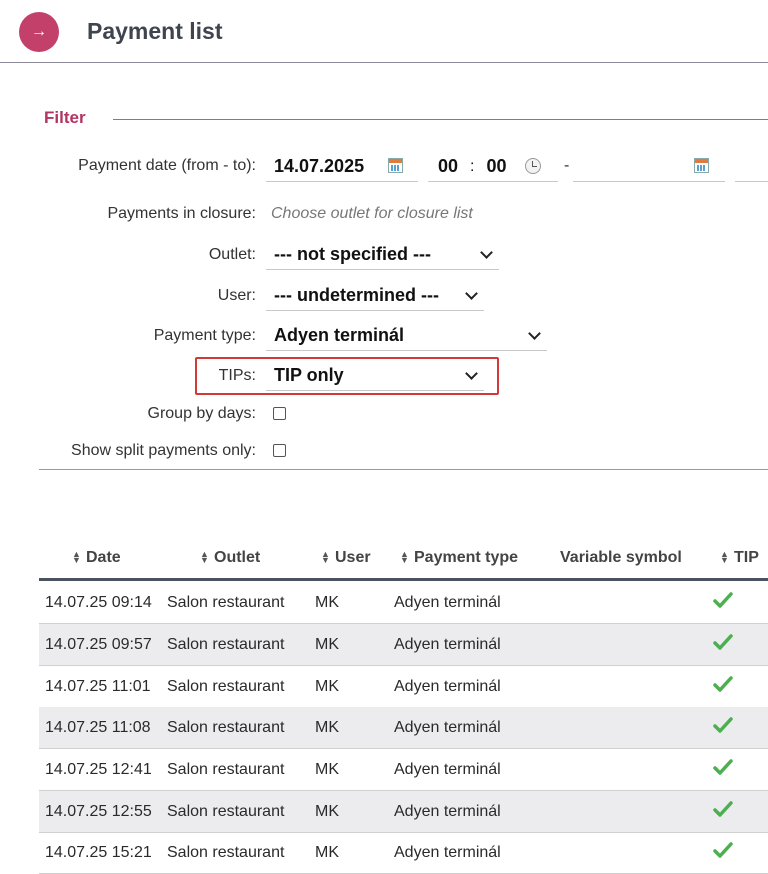 This screenshot has height=874, width=768. Describe the element at coordinates (98, 727) in the screenshot. I see `cell-date: 14.07.25 11:08` at that location.